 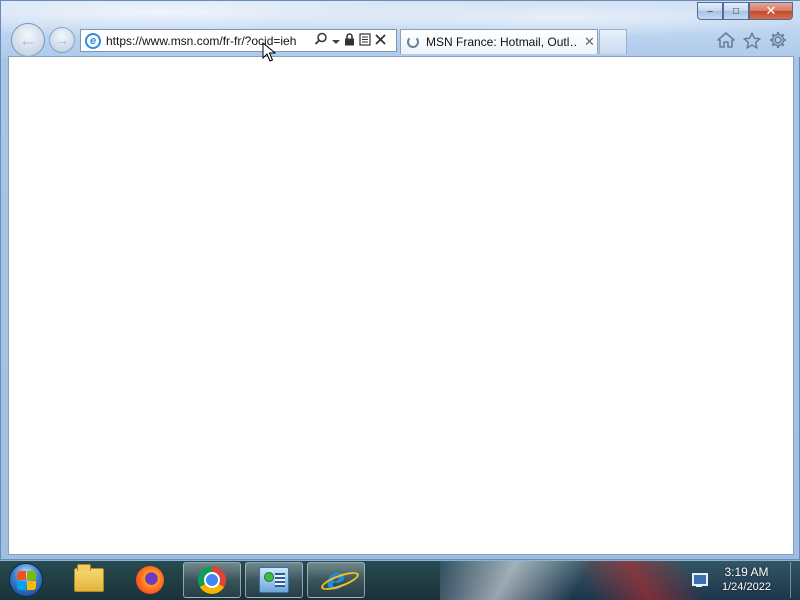 I want to click on favorites-star-icon, so click(x=752, y=42).